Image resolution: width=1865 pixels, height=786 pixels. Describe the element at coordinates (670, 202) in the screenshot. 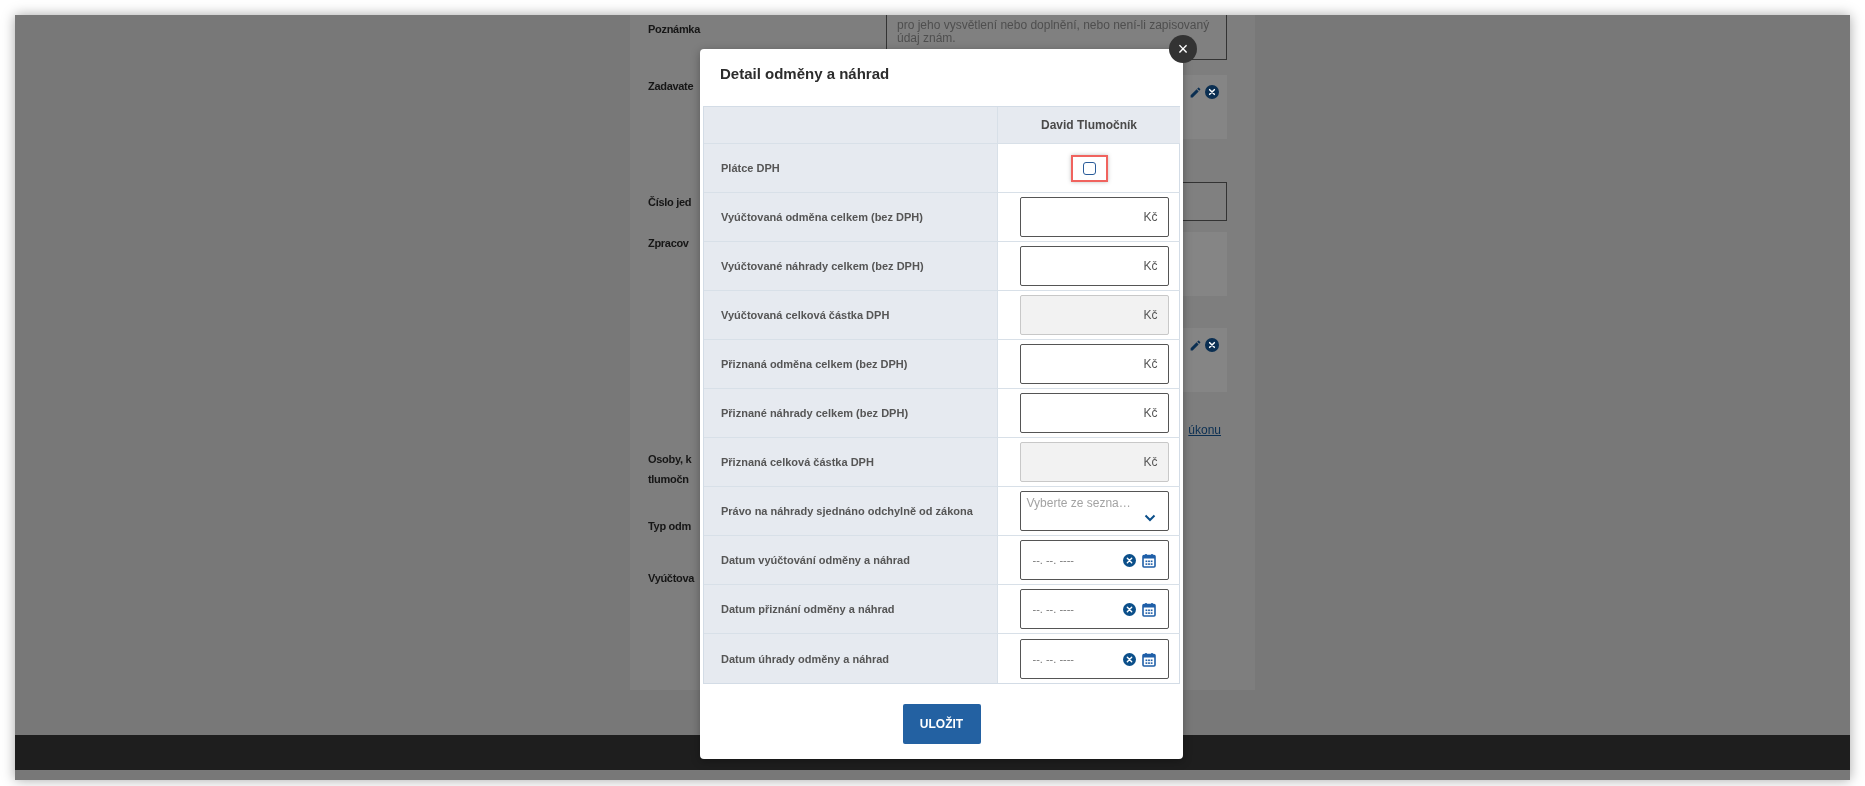

I see `field-label: Číslo jed` at that location.